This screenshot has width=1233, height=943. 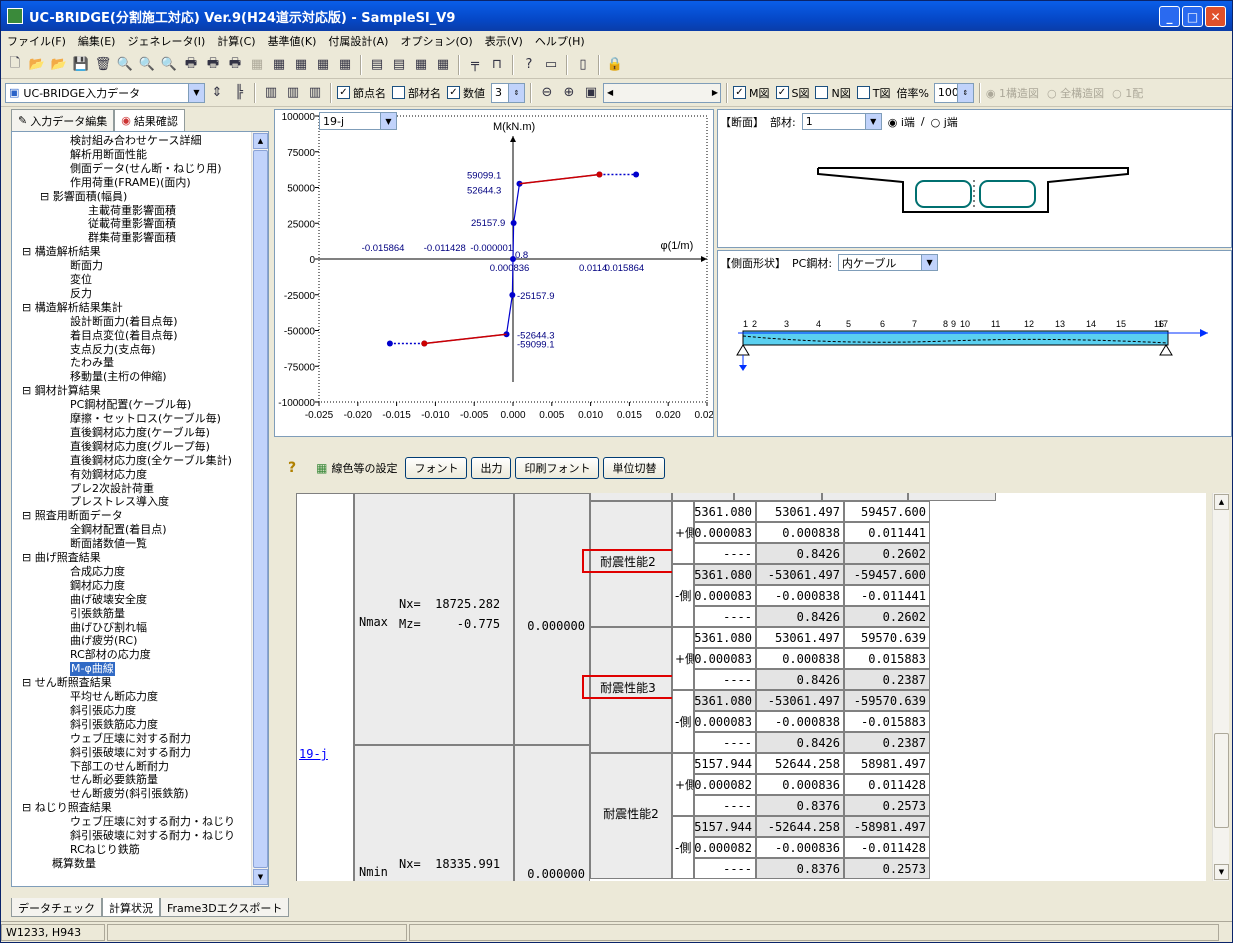 I want to click on unit-switch-button: 単位切替, so click(x=634, y=468).